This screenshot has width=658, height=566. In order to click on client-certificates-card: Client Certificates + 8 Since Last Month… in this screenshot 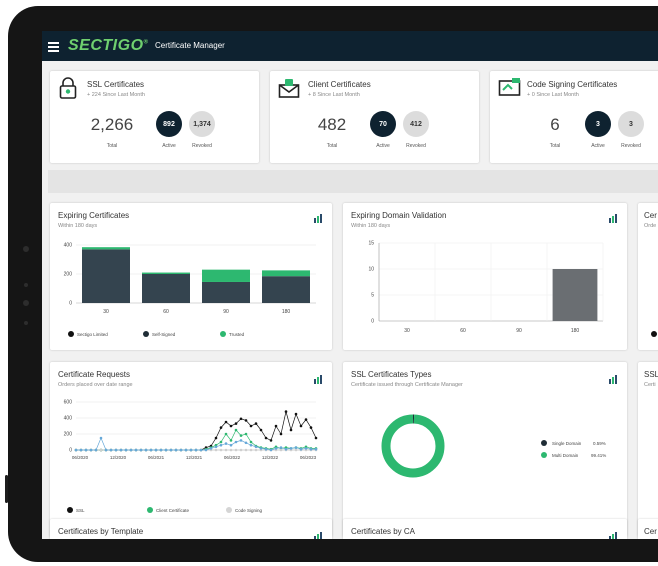, I will do `click(374, 117)`.